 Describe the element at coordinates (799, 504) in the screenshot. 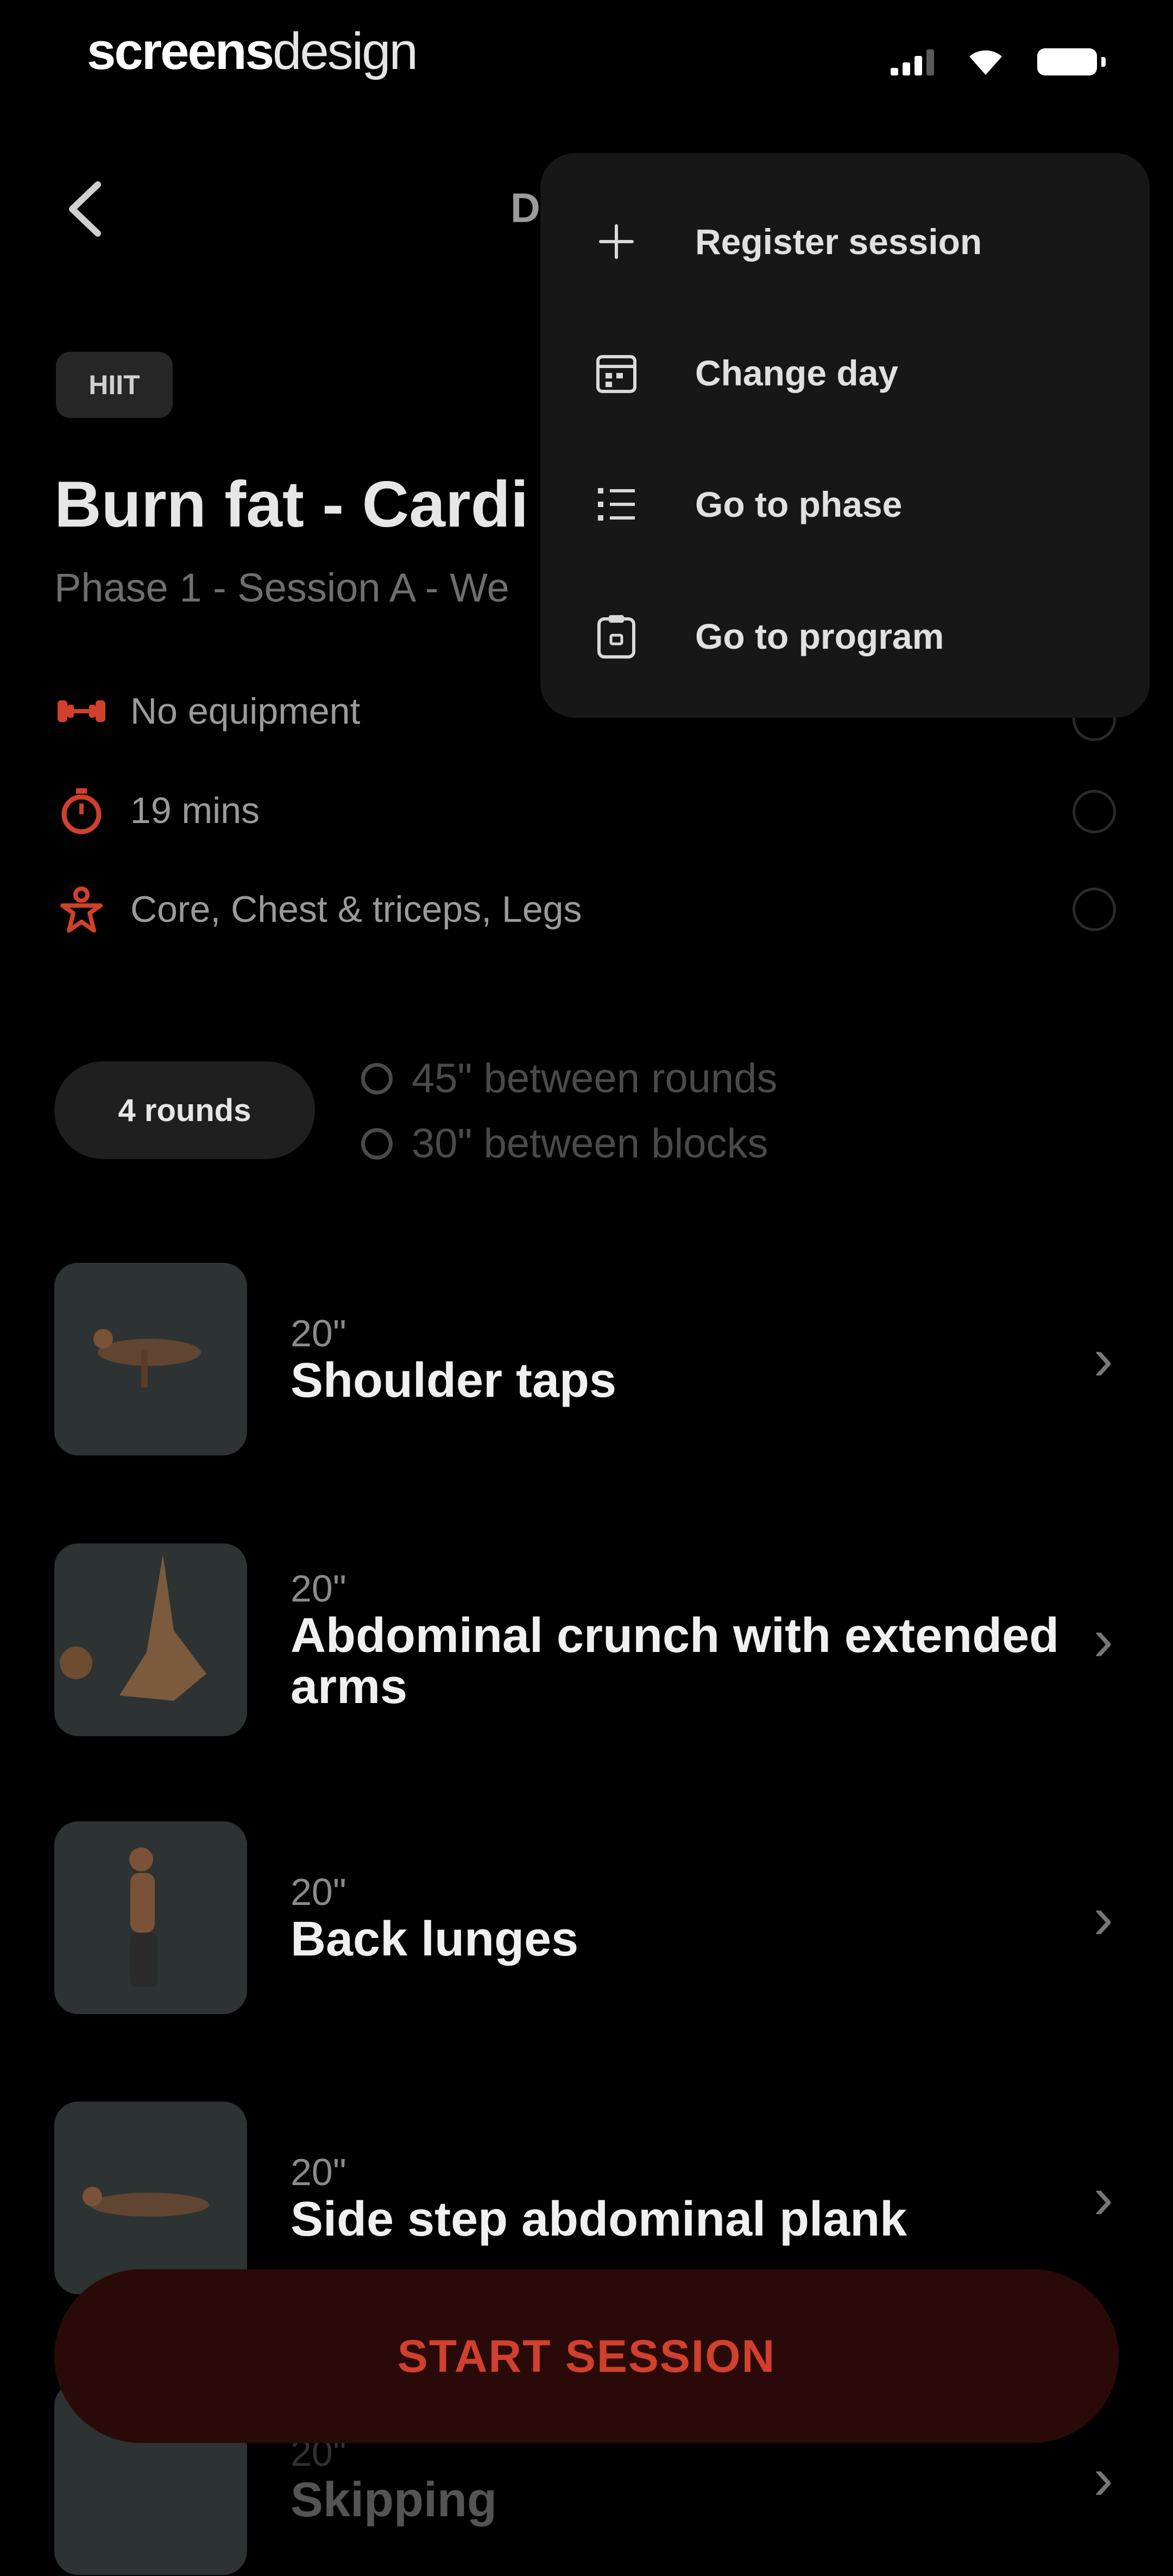

I see `menu-item-label: Go to phase` at that location.